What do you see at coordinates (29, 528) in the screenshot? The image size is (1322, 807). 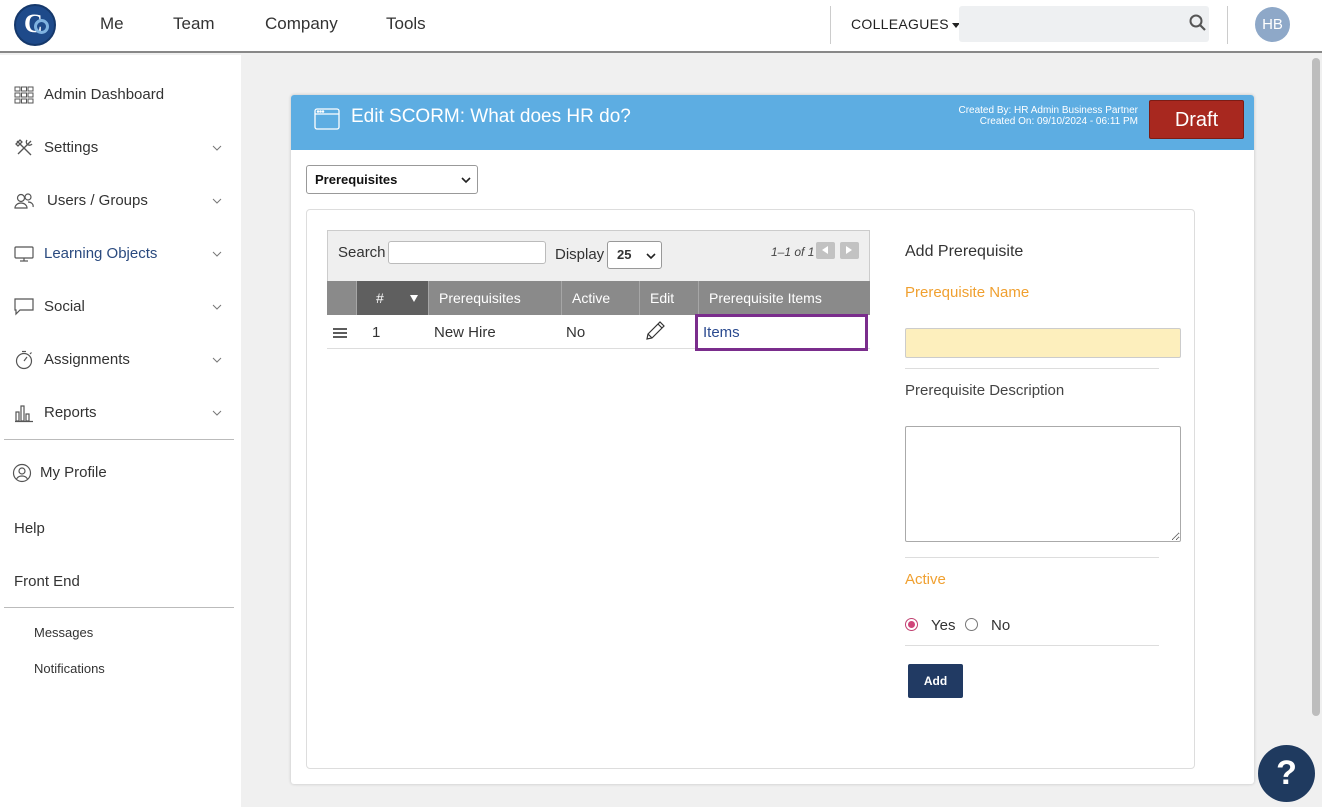 I see `sidebar-item-help: Help` at bounding box center [29, 528].